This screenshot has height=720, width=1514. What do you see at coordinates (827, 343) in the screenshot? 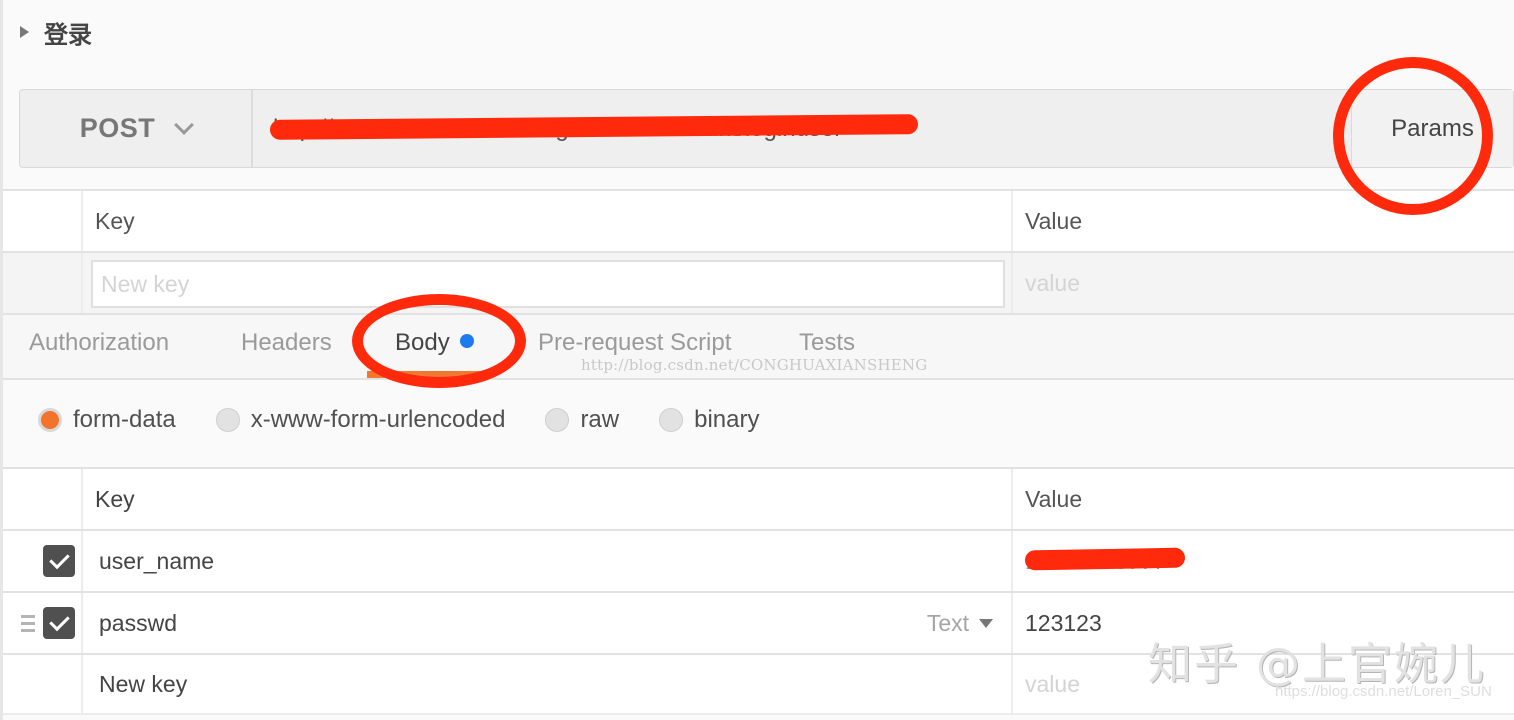
I see `tab-tests: Tests` at bounding box center [827, 343].